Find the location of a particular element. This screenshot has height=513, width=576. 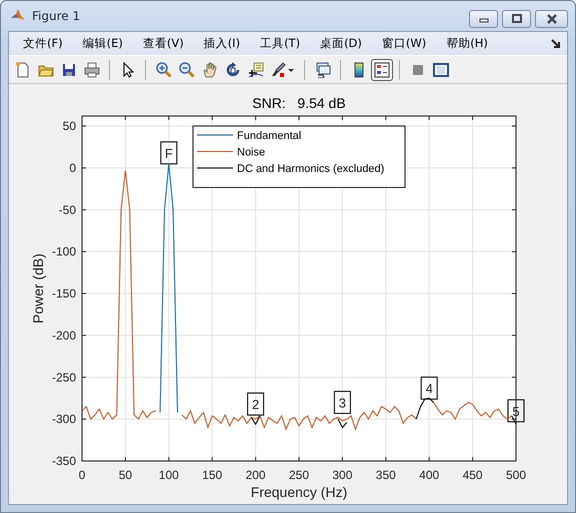

legend-button is located at coordinates (381, 69).